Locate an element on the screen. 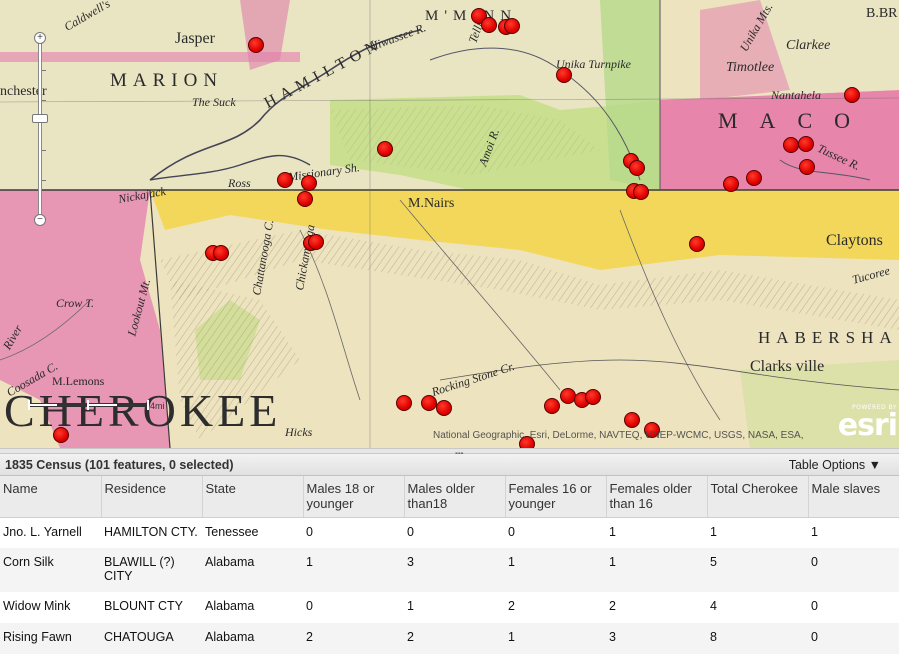  column-header-males-older-18: Males older than18 is located at coordinates (455, 497).